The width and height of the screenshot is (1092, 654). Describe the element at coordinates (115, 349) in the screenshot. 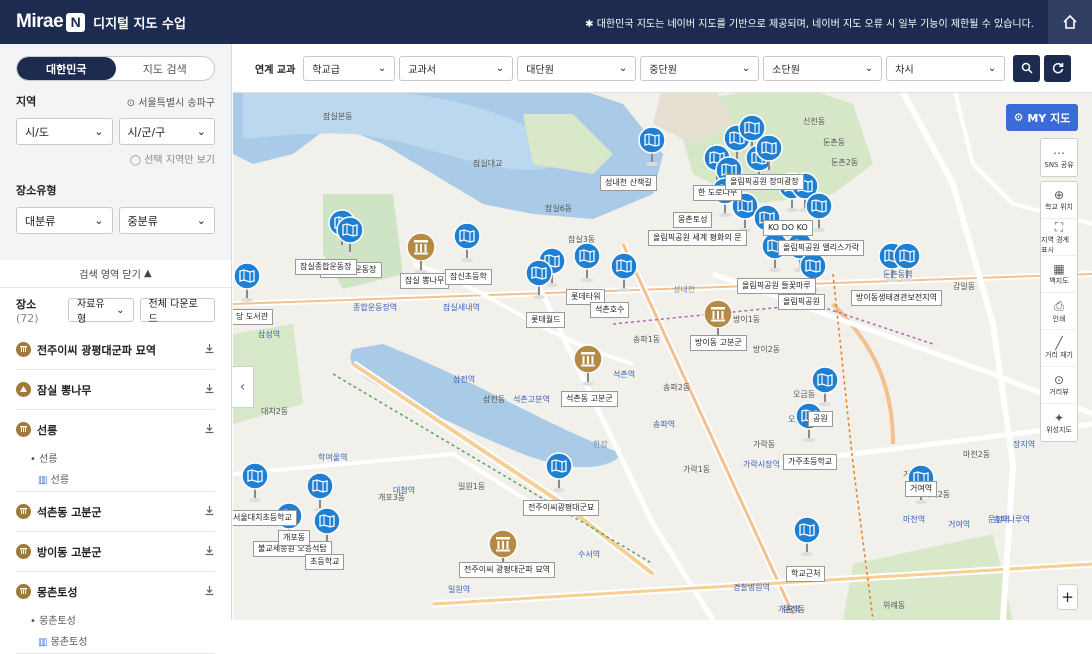

I see `list-item-header: 전주이씨 광평대군파 묘역` at that location.